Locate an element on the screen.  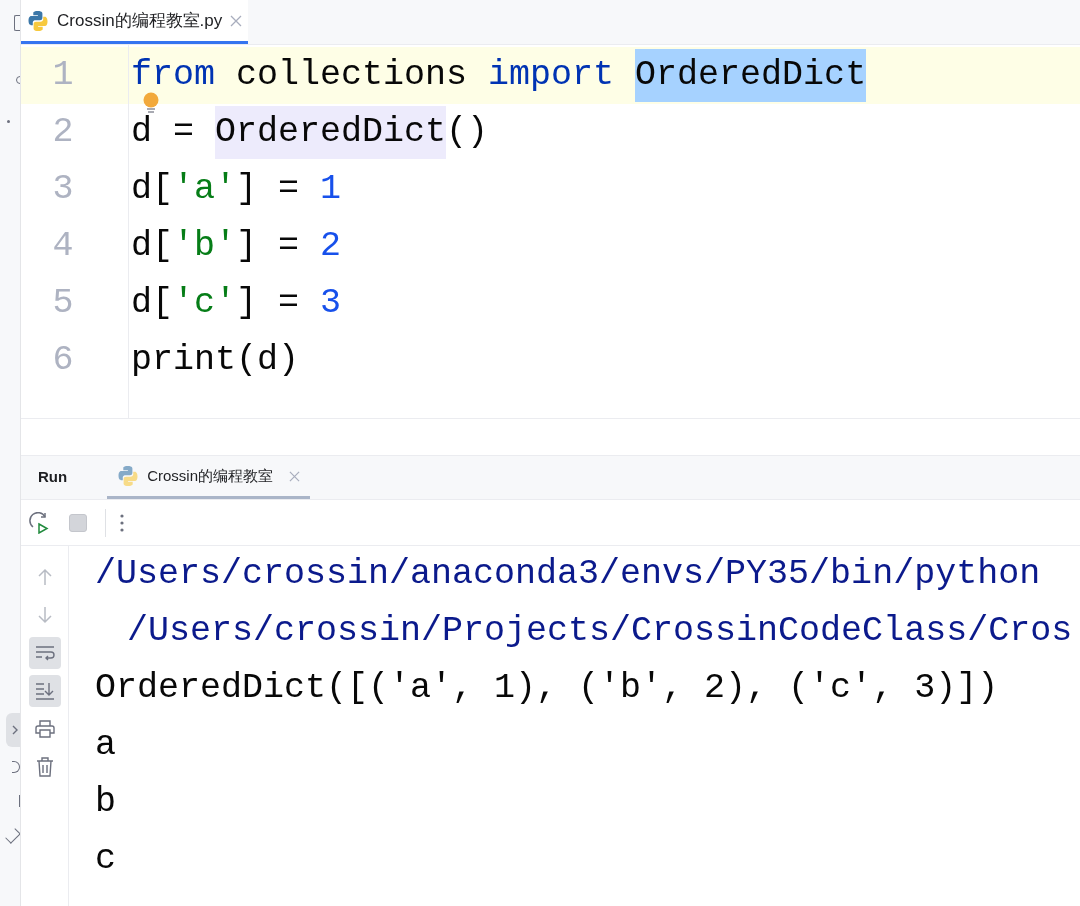
run-tab: Crossin的编程教室 is located at coordinates (209, 477).